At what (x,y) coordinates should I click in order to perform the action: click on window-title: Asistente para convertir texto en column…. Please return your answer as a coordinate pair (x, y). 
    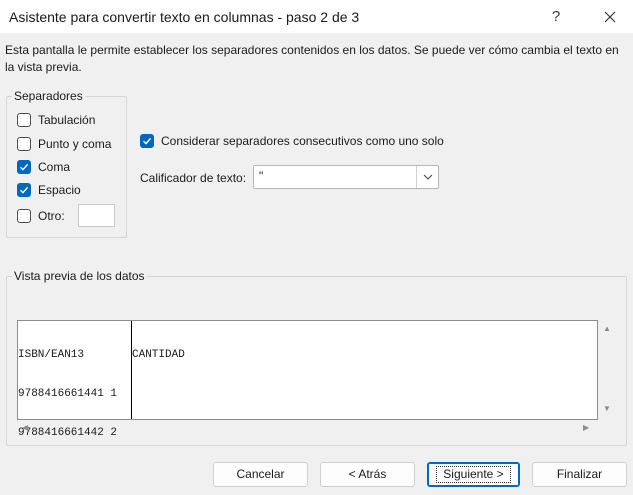
    Looking at the image, I should click on (184, 17).